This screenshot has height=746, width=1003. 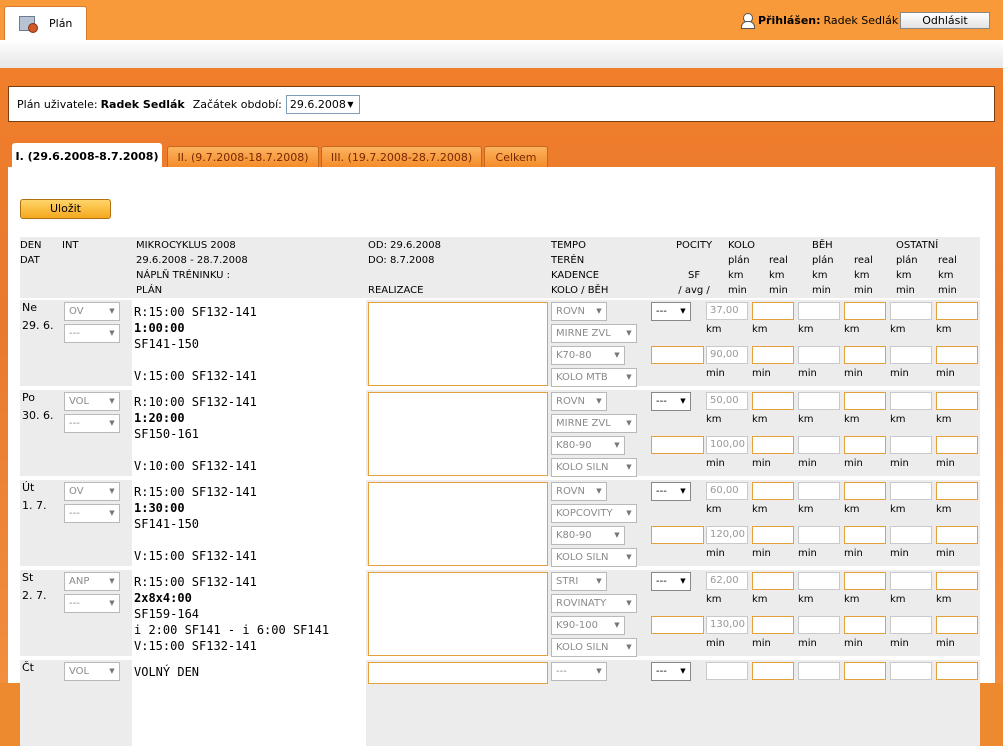 I want to click on cadence-select: K90-100 ▼, so click(x=588, y=625).